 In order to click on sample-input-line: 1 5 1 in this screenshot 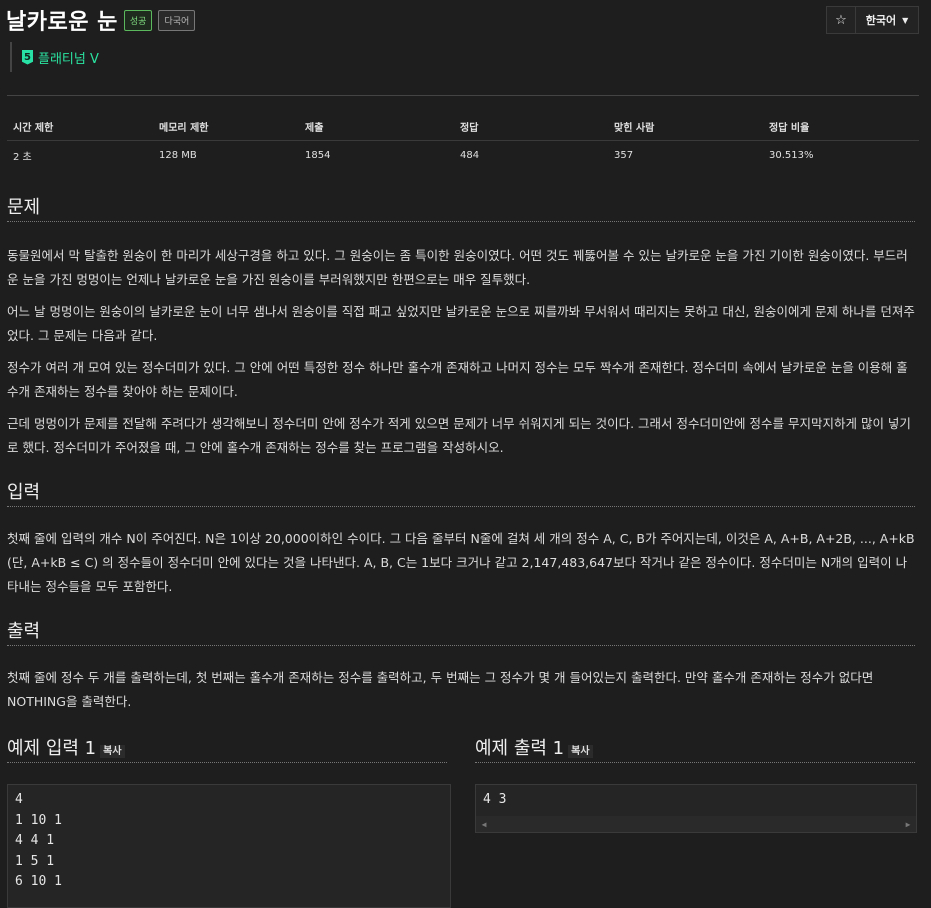, I will do `click(35, 861)`.